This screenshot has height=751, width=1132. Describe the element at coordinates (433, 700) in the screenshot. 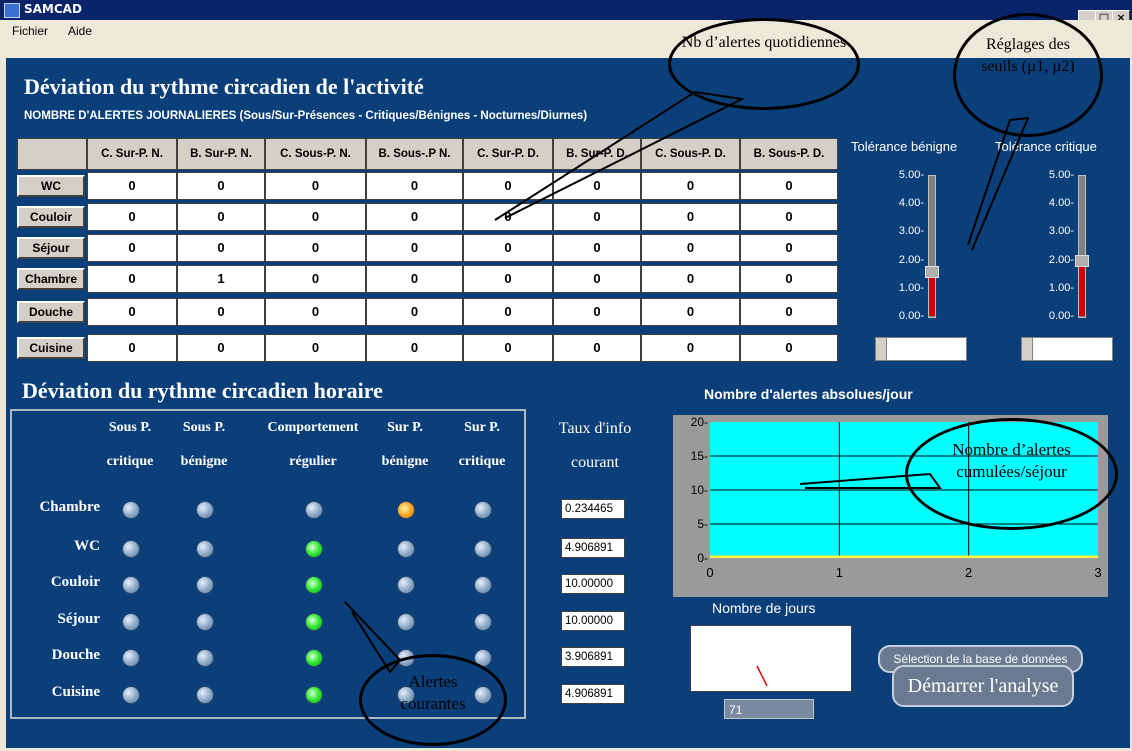

I see `annotation-current-alerts: Alertes courantes` at that location.